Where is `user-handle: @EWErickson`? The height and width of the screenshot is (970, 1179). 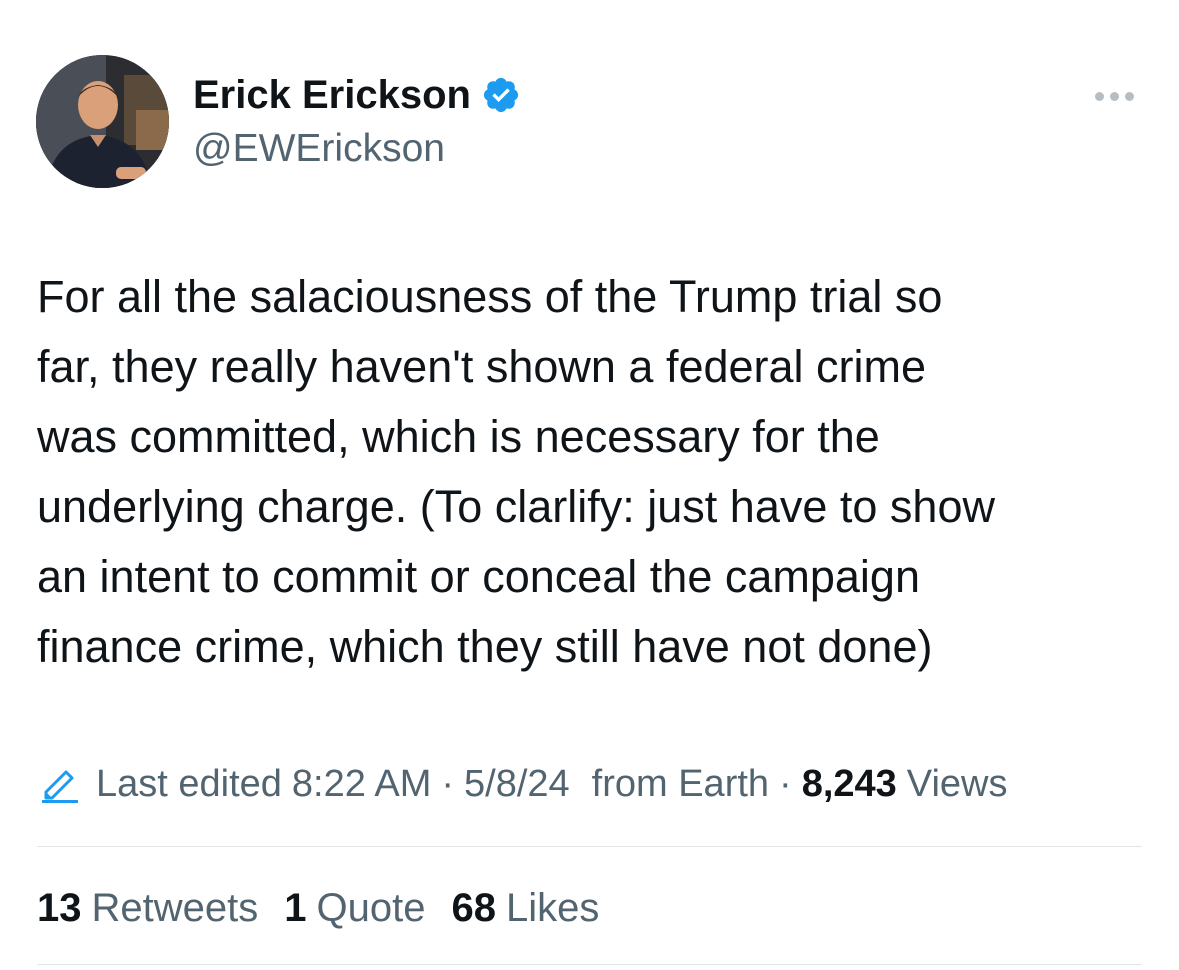 user-handle: @EWErickson is located at coordinates (319, 149).